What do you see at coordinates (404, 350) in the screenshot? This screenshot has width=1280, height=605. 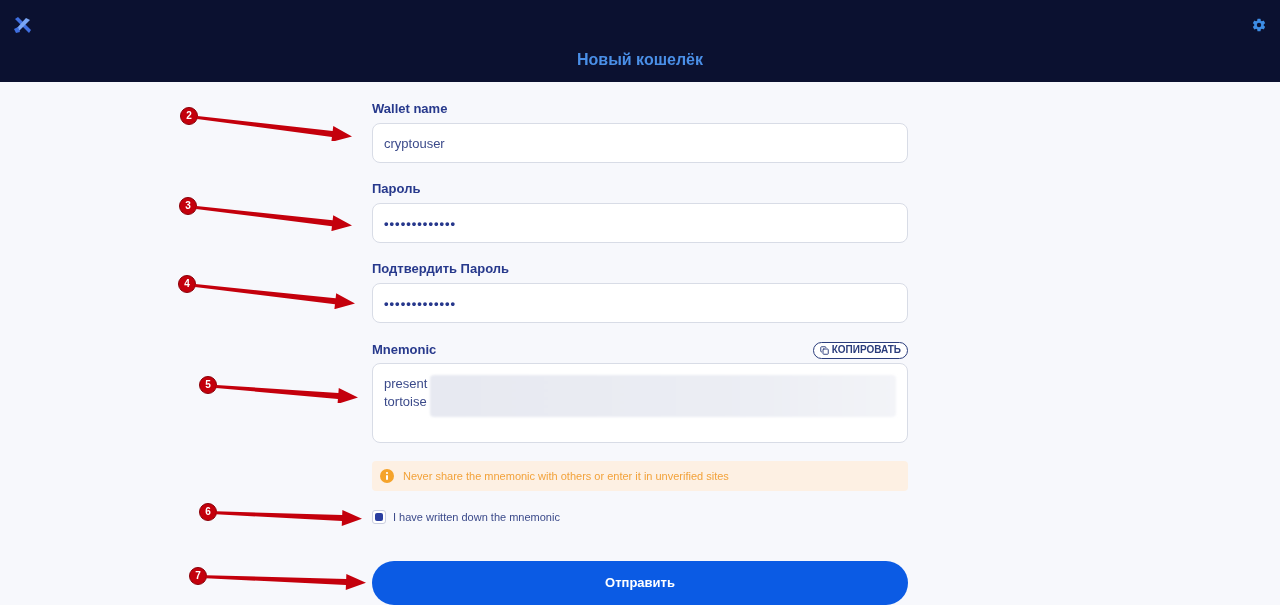 I see `field-label: Mnemonic` at bounding box center [404, 350].